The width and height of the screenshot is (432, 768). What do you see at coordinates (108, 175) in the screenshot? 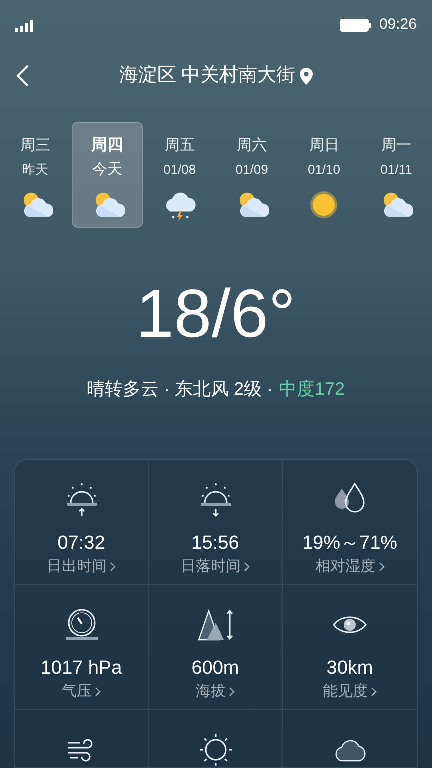
I see `day-tab: 周四 今天` at bounding box center [108, 175].